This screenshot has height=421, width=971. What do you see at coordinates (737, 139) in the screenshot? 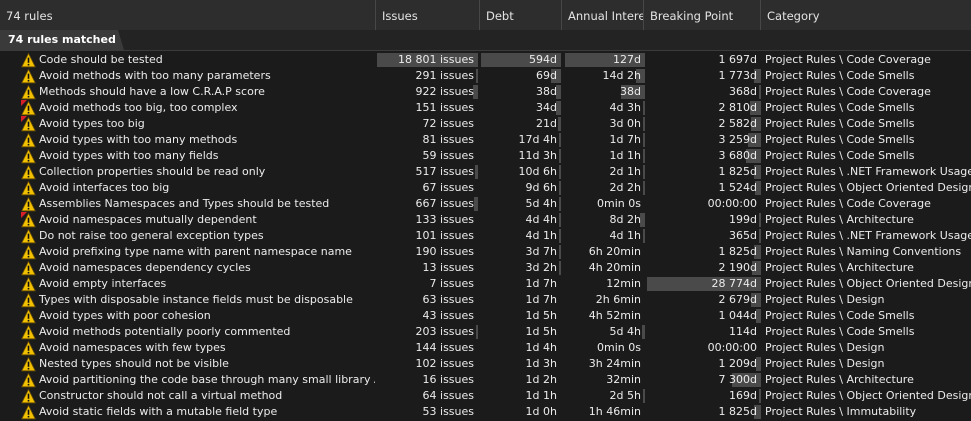
I see `breaking-point-cell: 3 259d` at bounding box center [737, 139].